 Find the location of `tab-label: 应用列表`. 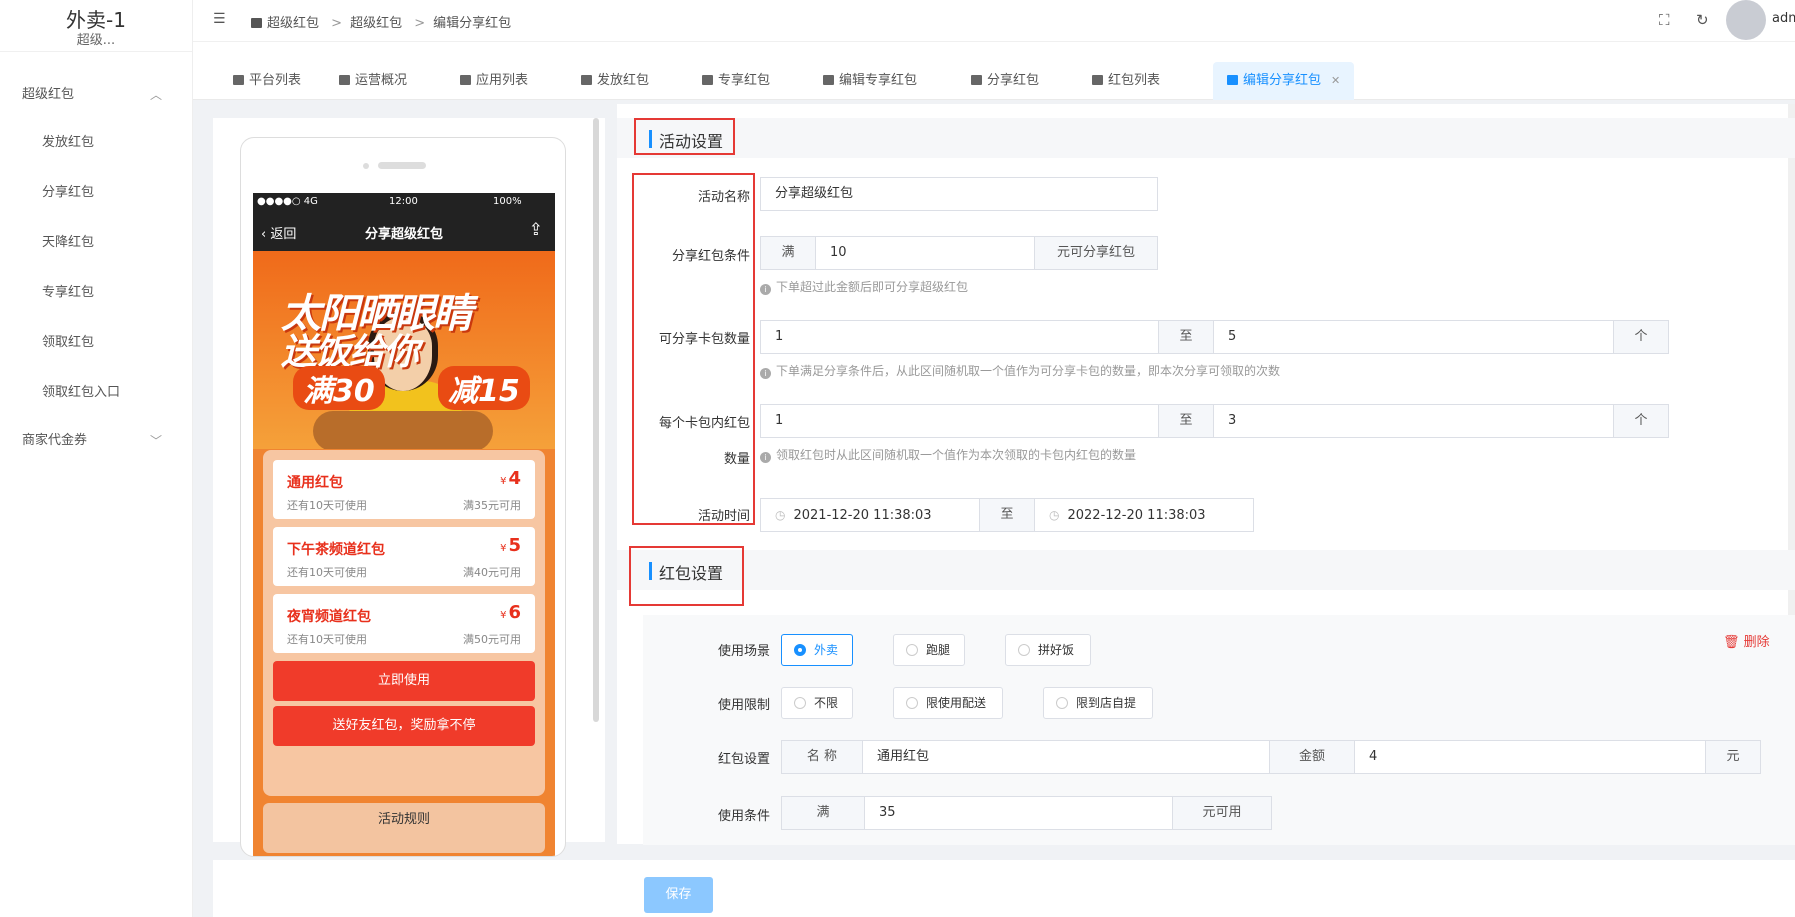

tab-label: 应用列表 is located at coordinates (502, 80).